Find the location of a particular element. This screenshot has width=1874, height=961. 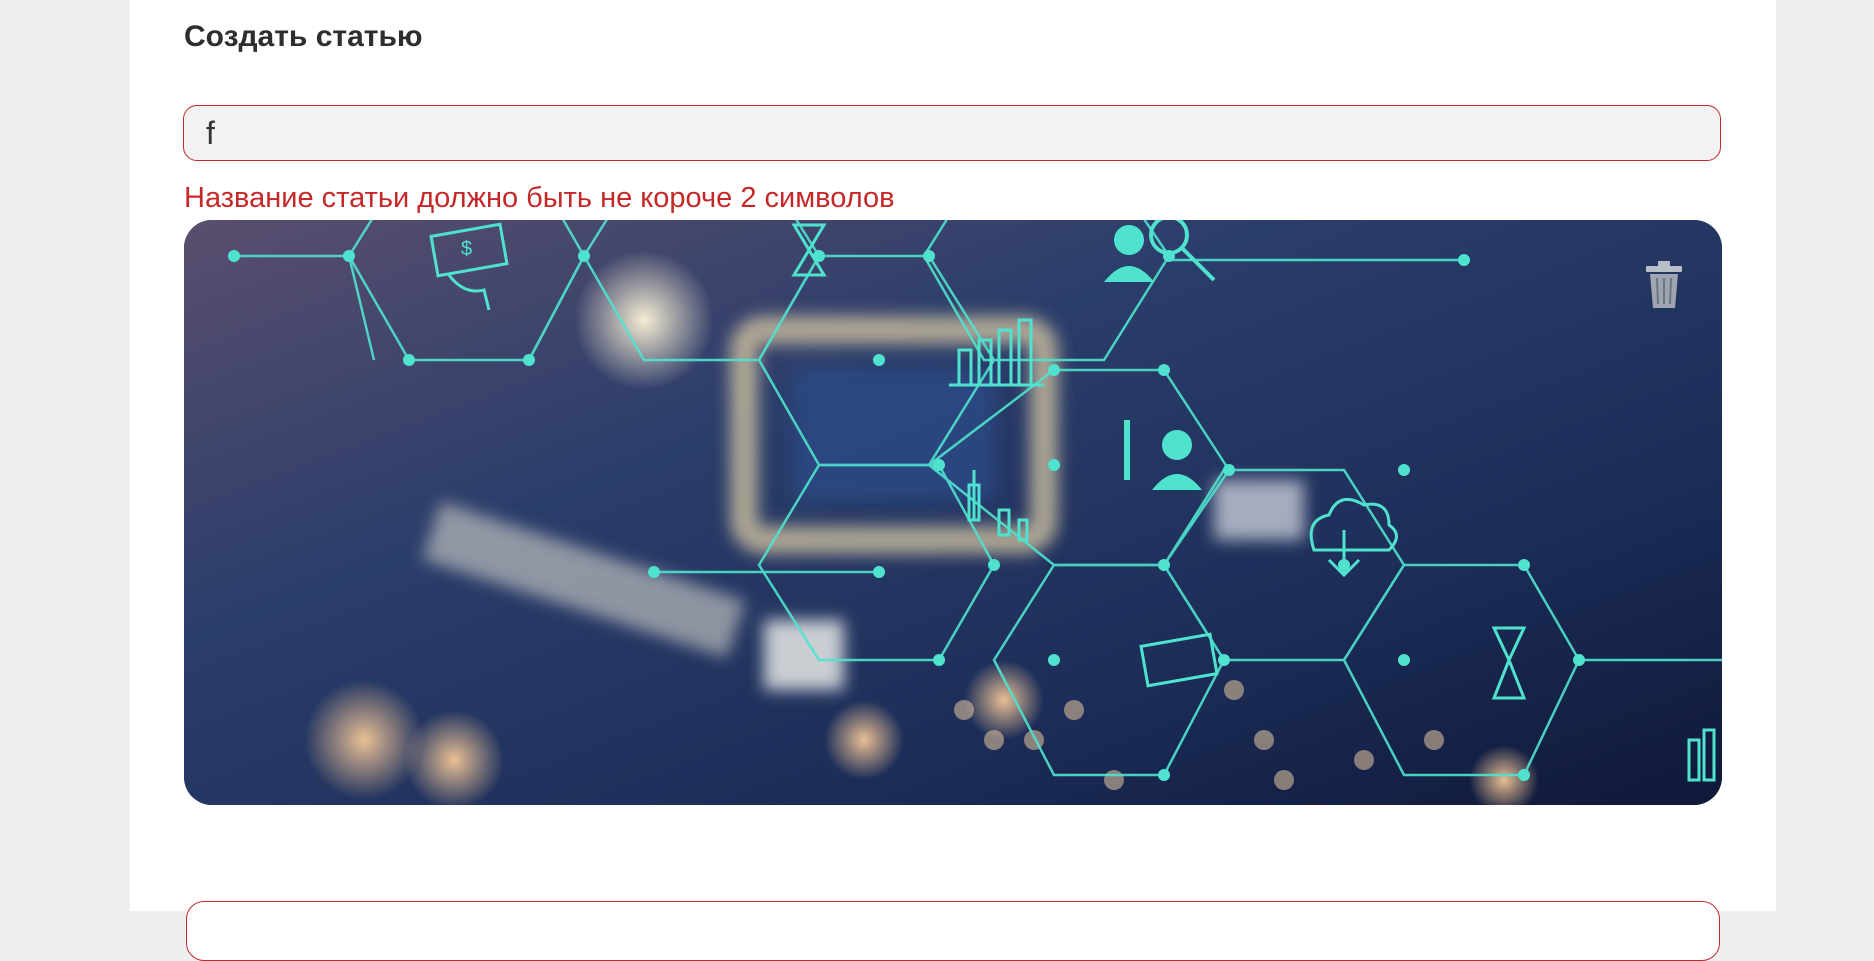

delete-image-button is located at coordinates (1664, 285).